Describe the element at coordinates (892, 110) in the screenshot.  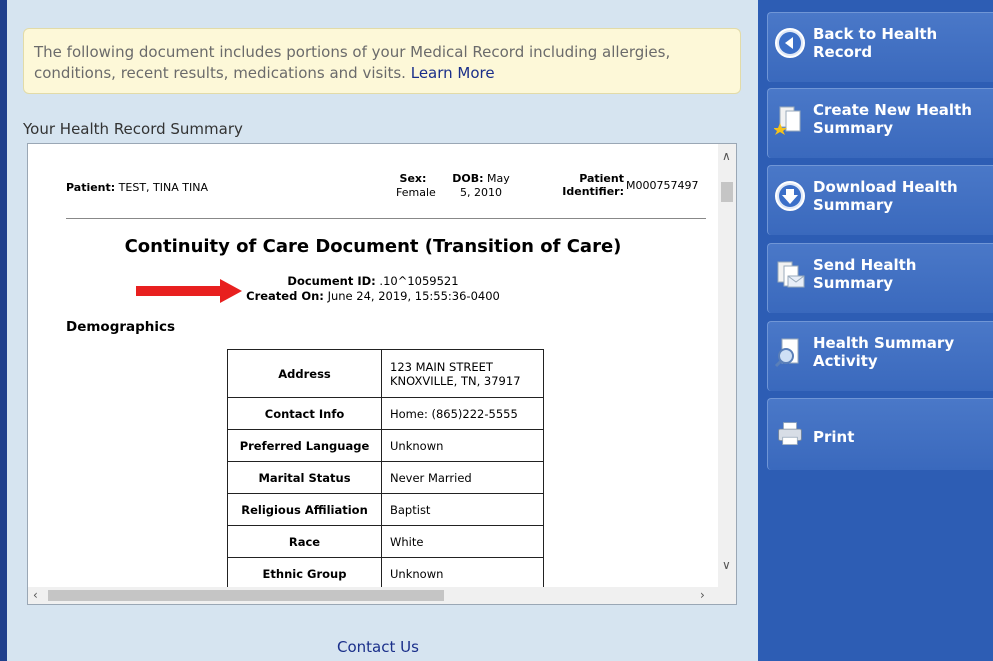
I see `label-line1: Create New Health` at that location.